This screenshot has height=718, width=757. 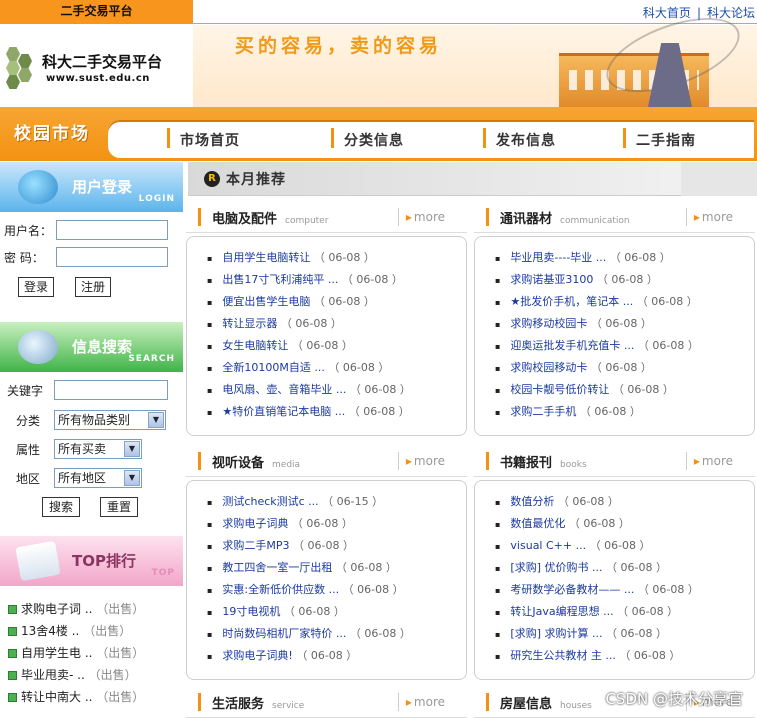 I want to click on listing-item: ★特价直销笔记本电脑 ... （ 06-08 ）, so click(x=308, y=411).